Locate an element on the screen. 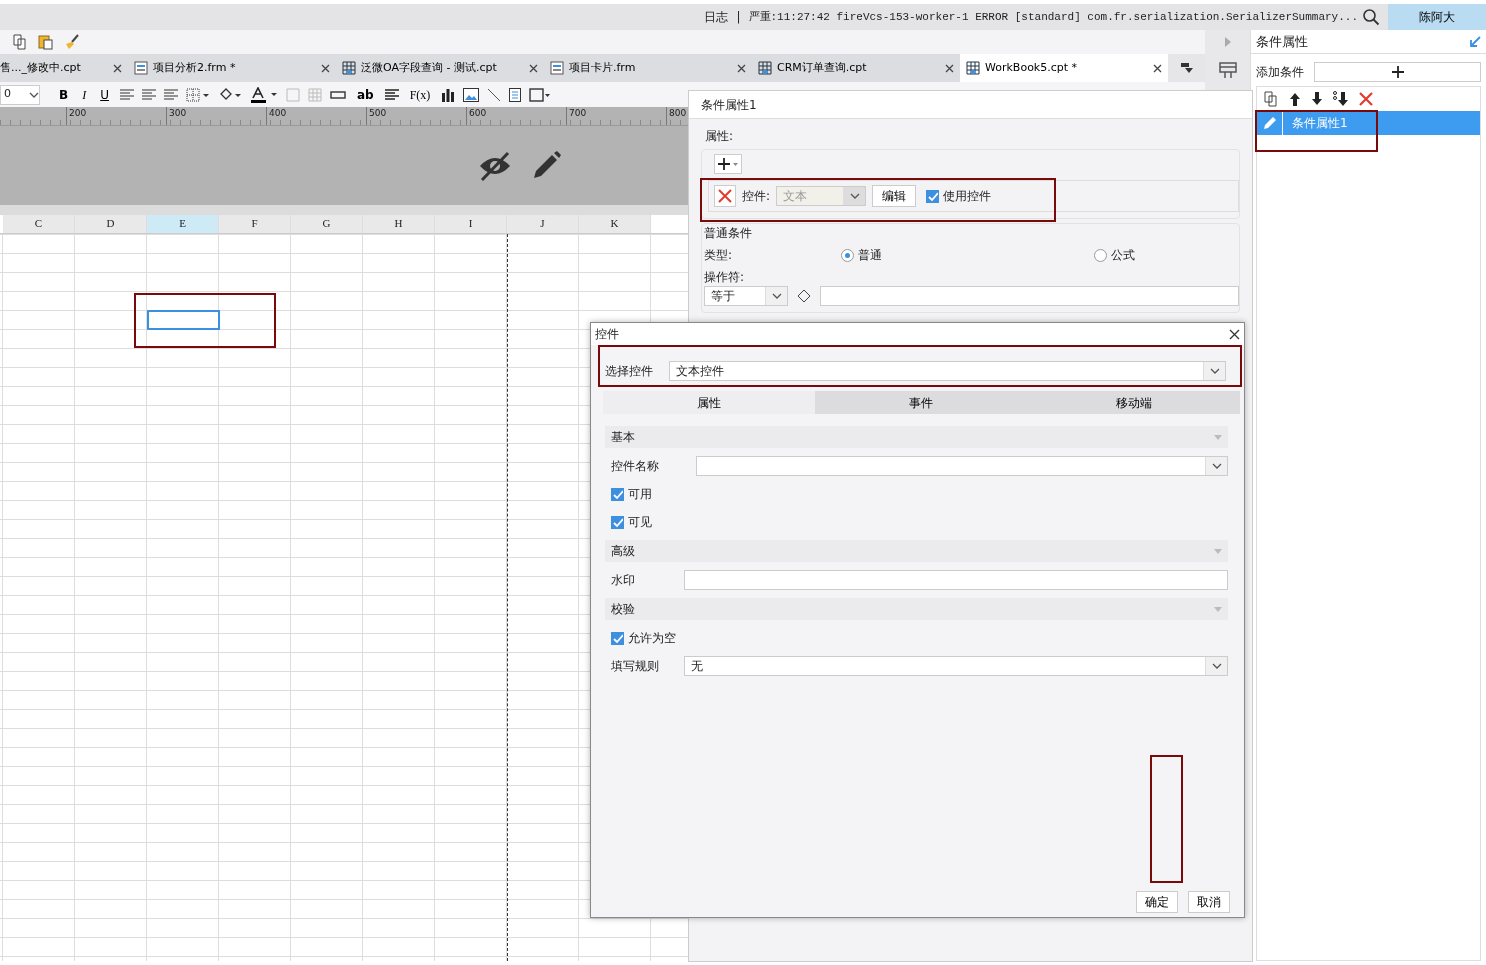 The height and width of the screenshot is (965, 1486). field-label: 操作符: is located at coordinates (725, 277).